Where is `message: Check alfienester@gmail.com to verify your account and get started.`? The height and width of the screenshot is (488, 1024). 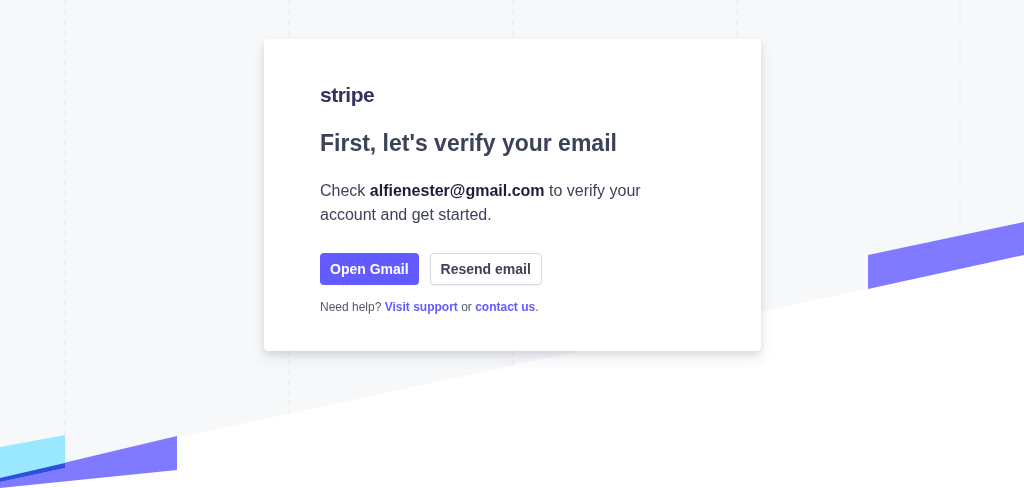 message: Check alfienester@gmail.com to verify your account and get started. is located at coordinates (481, 203).